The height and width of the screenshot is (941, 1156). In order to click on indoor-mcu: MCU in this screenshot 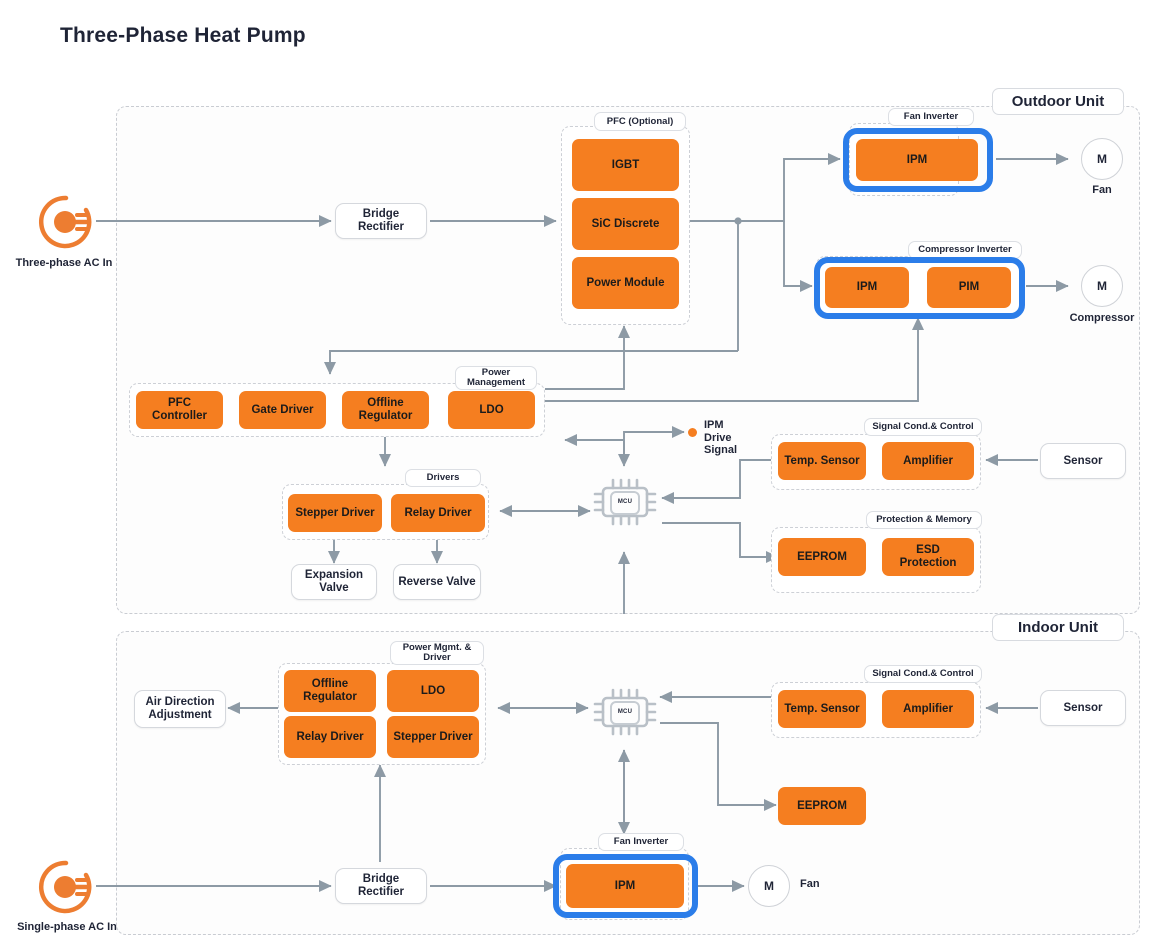, I will do `click(625, 712)`.